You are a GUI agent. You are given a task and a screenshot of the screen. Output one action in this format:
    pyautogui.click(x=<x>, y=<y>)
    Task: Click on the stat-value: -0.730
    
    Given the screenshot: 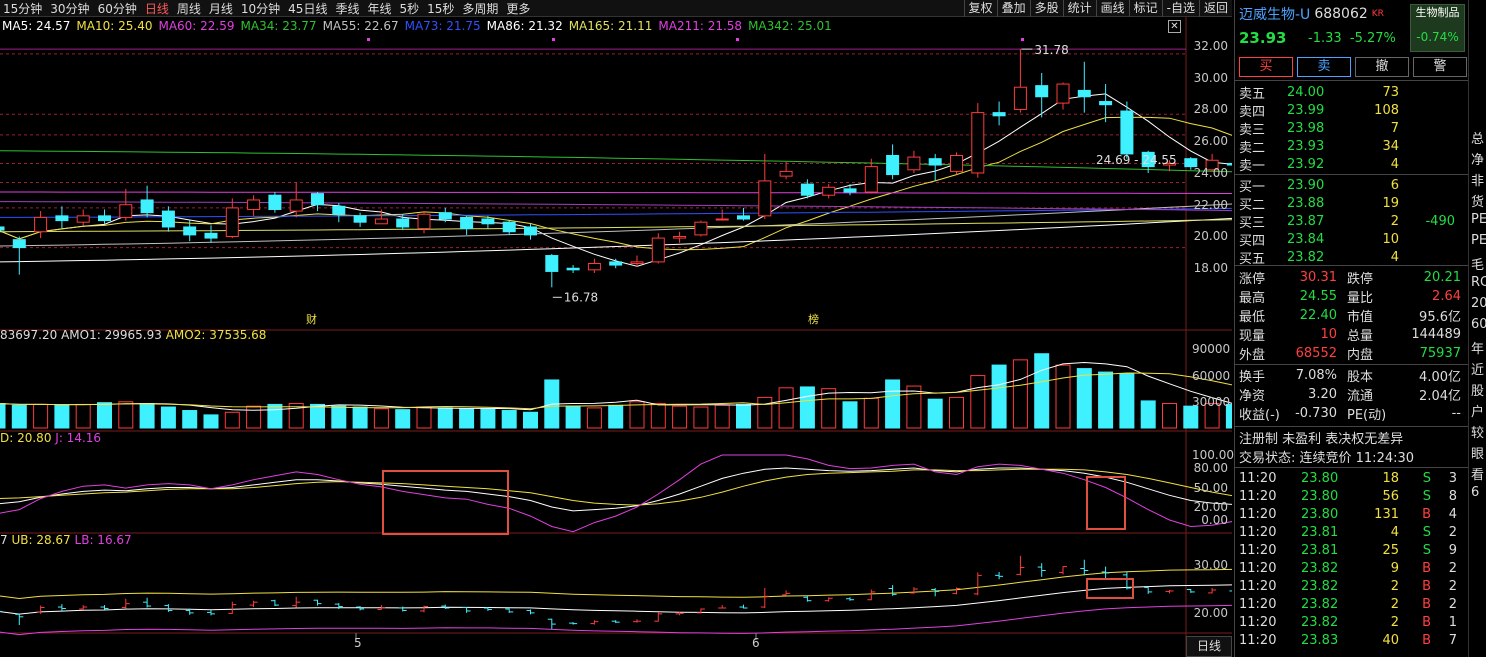 What is the action you would take?
    pyautogui.click(x=1316, y=413)
    